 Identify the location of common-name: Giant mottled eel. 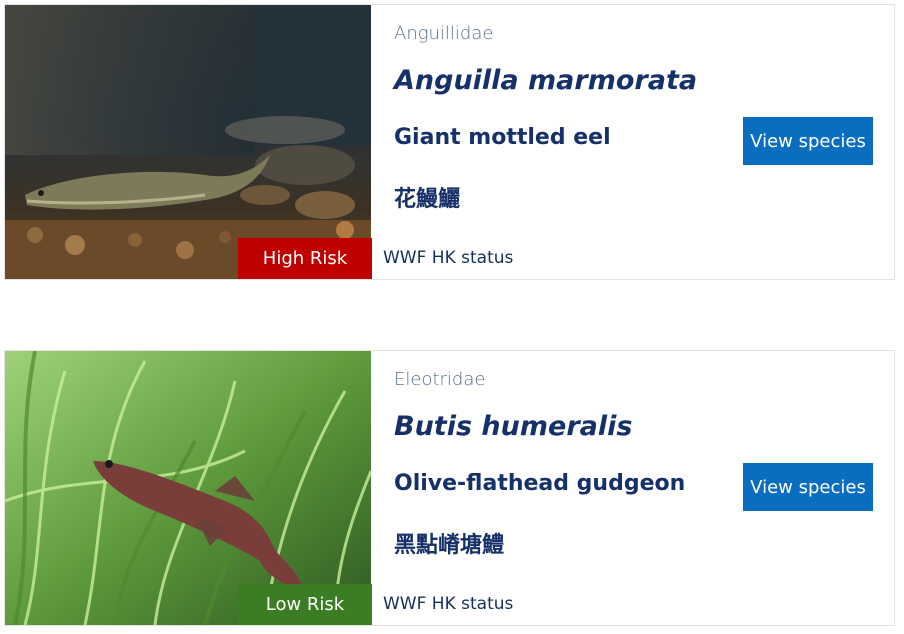
(502, 137).